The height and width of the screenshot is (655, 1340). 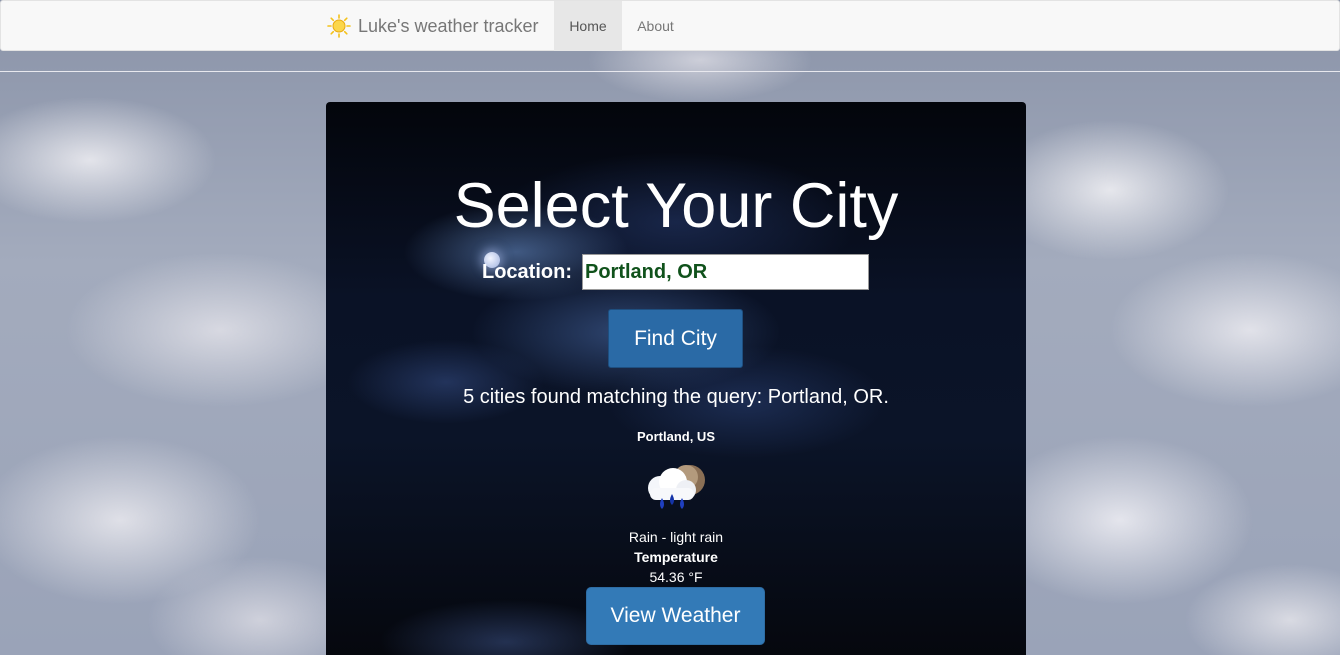 I want to click on find-city-button: Find City, so click(x=675, y=338).